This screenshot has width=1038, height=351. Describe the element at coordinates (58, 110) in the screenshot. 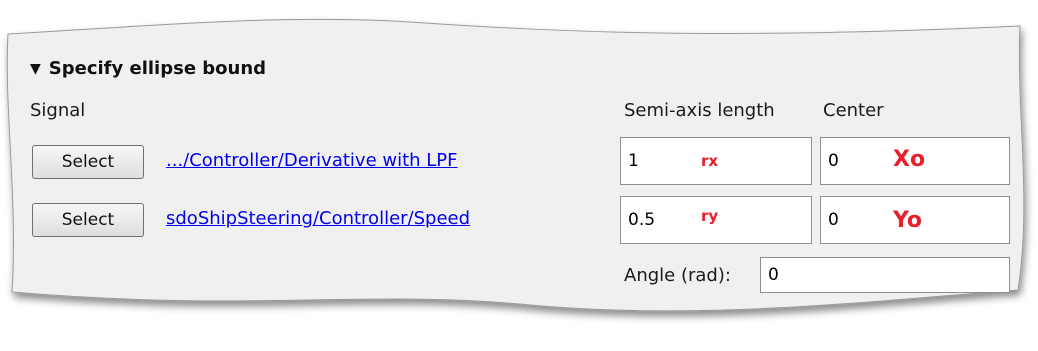

I see `signal-header: Signal` at that location.